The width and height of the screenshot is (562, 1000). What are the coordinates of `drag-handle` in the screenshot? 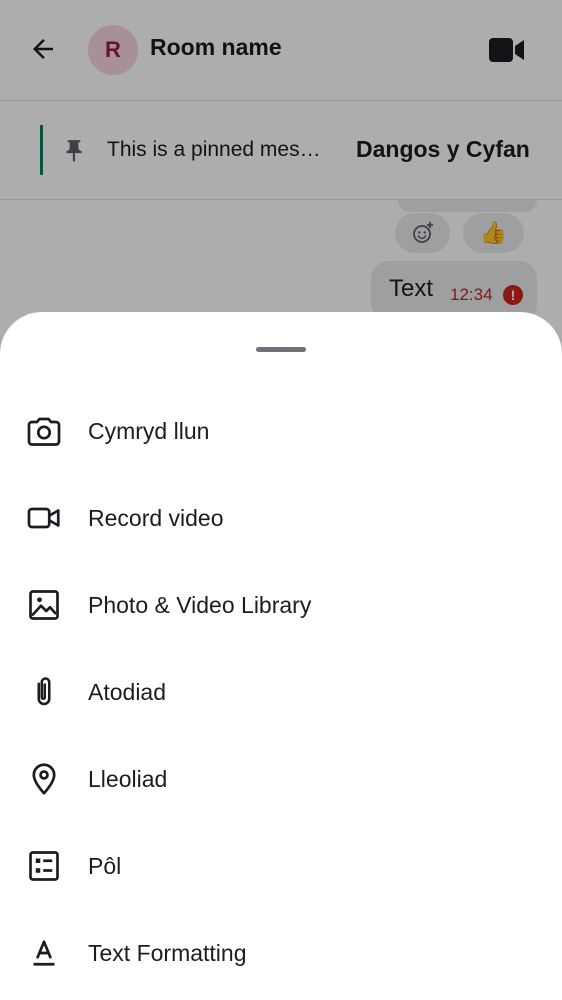 It's located at (281, 349).